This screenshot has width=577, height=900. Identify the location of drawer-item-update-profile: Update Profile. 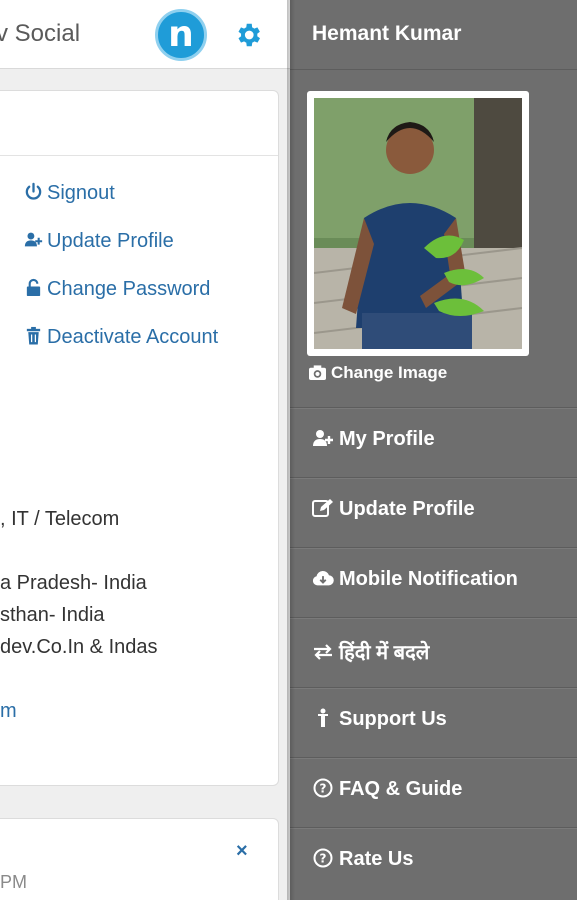
(433, 512).